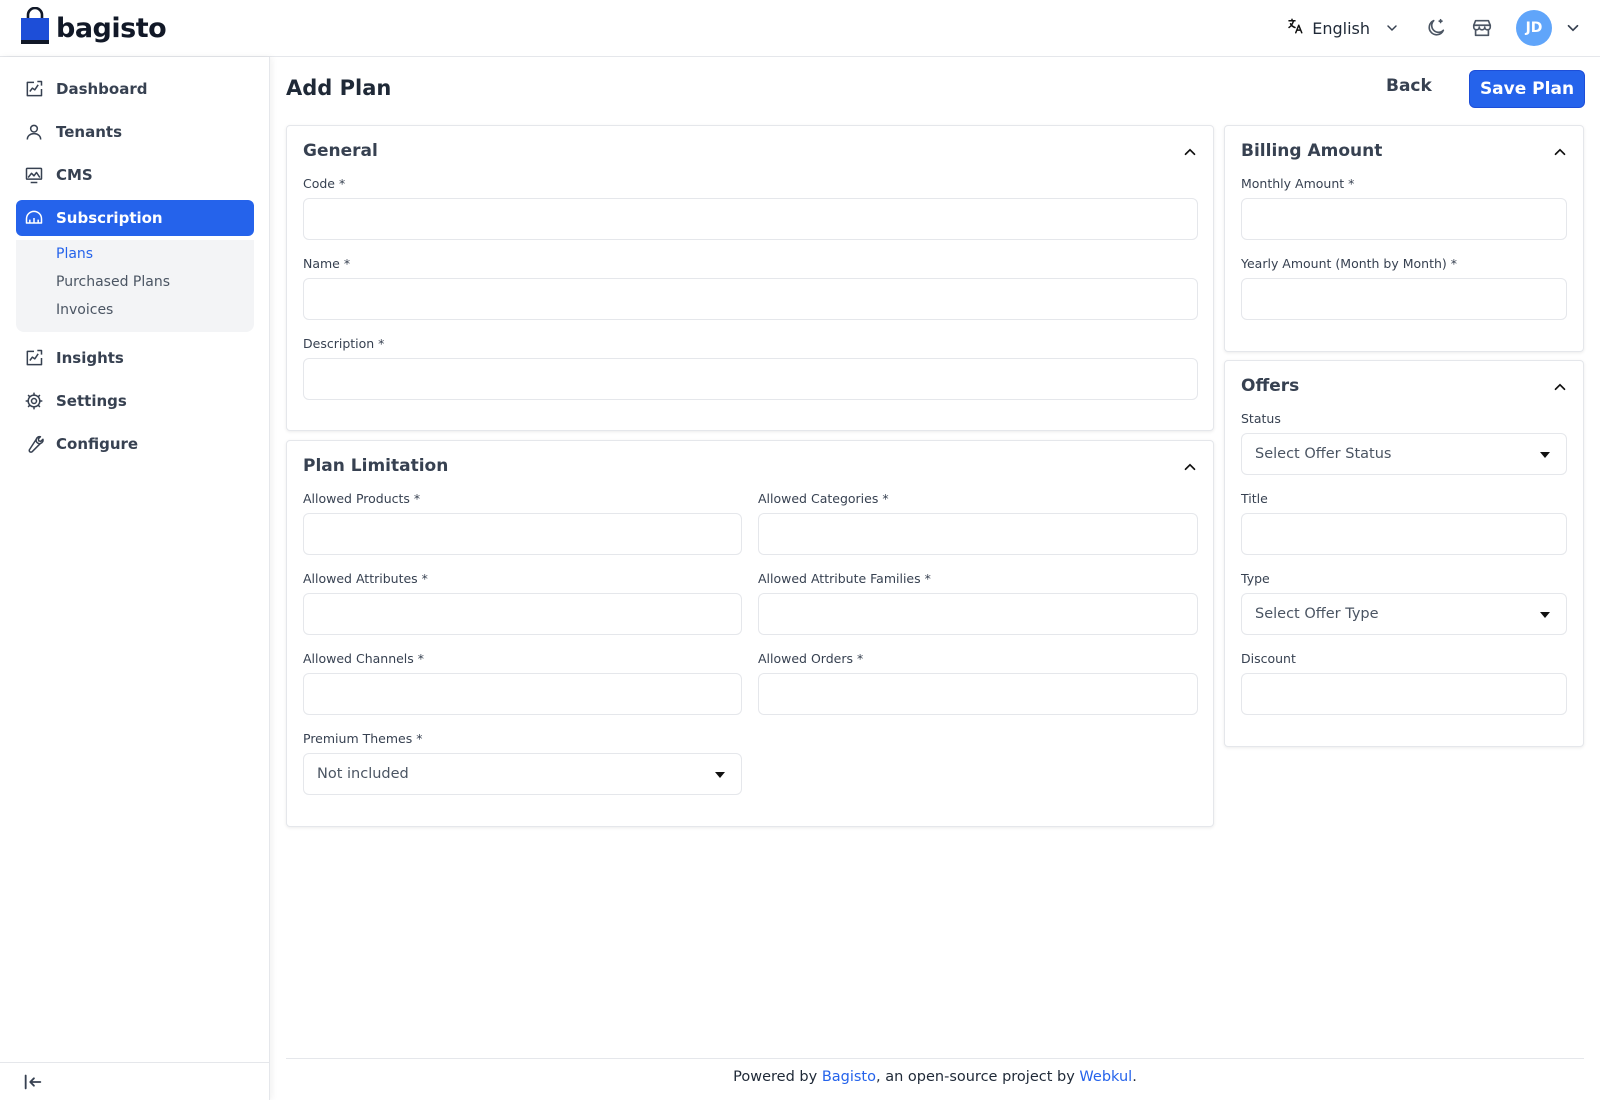 Image resolution: width=1600 pixels, height=1100 pixels. I want to click on monthly-amount-label: Monthly Amount *, so click(1298, 183).